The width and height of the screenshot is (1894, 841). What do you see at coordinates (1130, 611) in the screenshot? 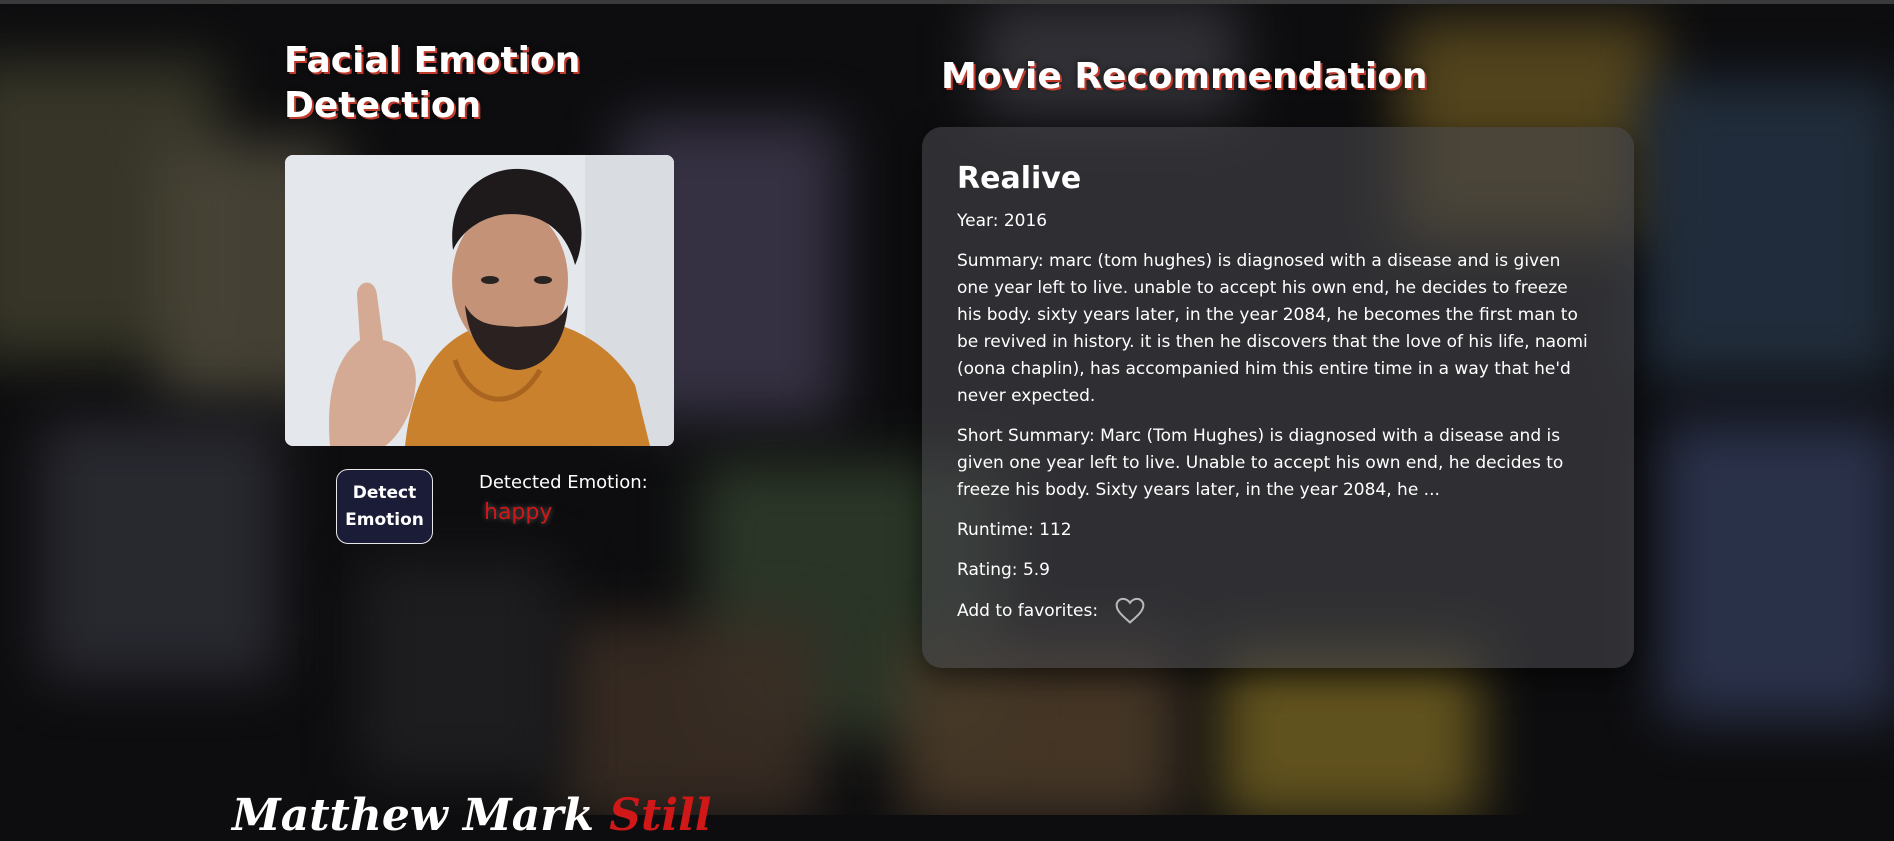
I see `heart-outline-icon` at bounding box center [1130, 611].